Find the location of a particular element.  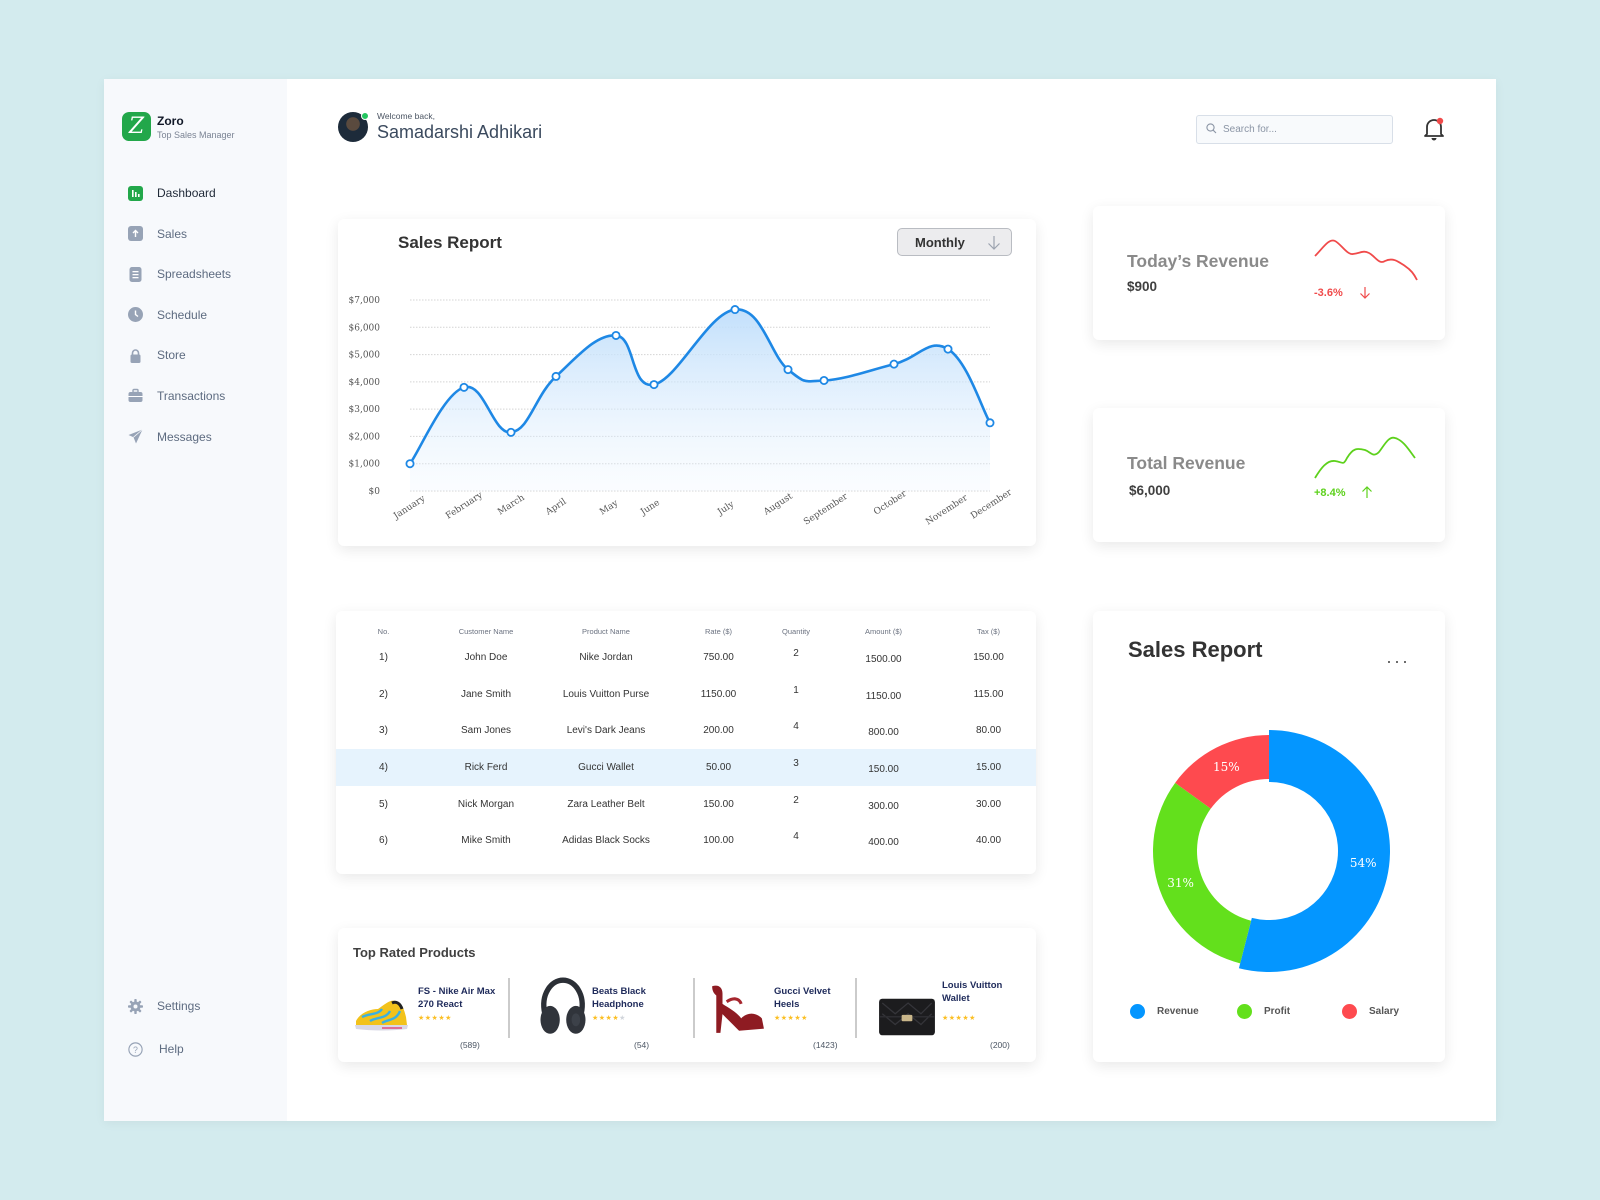

donut-chart: 54% 31% 15% is located at coordinates (1272, 851).